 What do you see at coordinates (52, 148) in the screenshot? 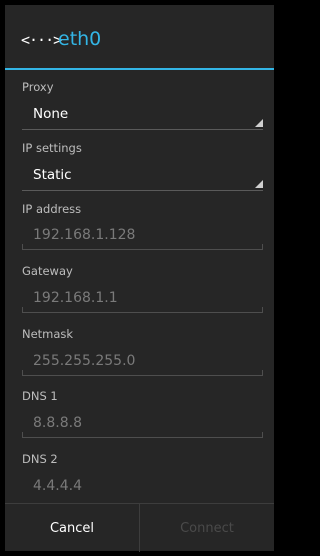
I see `ip-settings-label: IP settings` at bounding box center [52, 148].